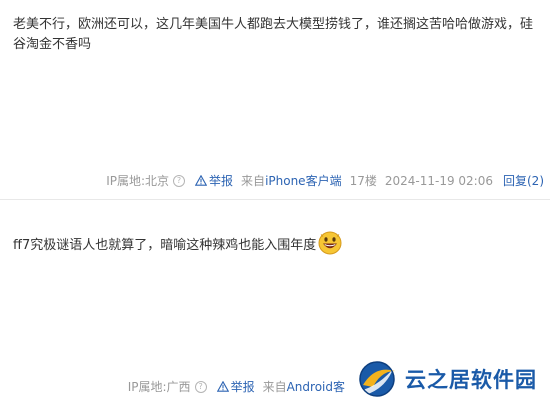 The image size is (550, 403). I want to click on site-watermark: 云之居软件园, so click(452, 379).